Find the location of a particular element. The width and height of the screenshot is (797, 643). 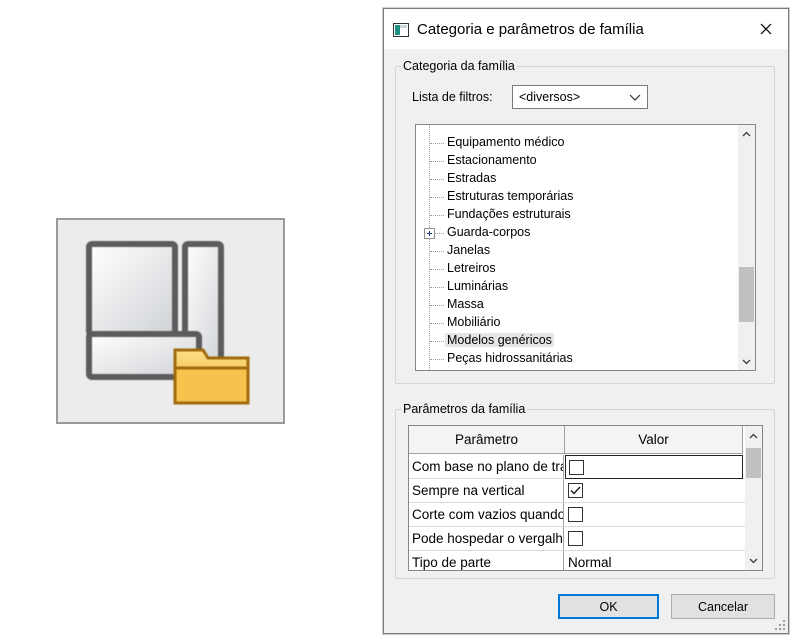

table-row: Sempre na vertical is located at coordinates (578, 491).